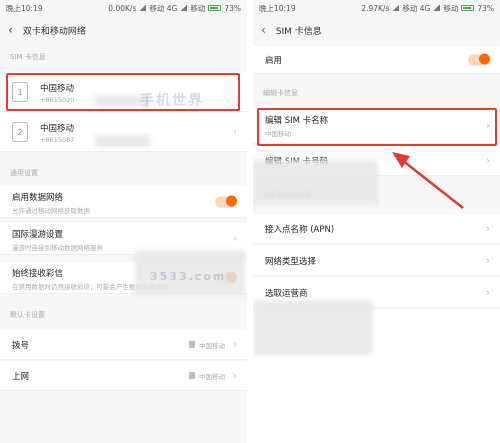  I want to click on sim1-name: 中国移动, so click(57, 89).